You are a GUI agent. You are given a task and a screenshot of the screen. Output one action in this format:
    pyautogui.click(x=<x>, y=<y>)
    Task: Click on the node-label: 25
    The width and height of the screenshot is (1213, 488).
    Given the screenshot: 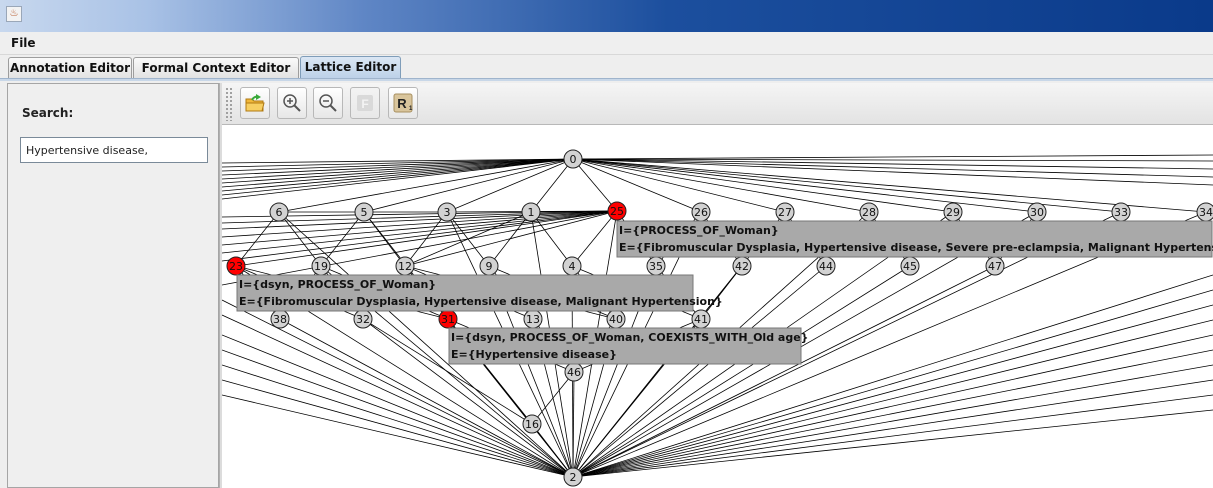 What is the action you would take?
    pyautogui.click(x=617, y=211)
    